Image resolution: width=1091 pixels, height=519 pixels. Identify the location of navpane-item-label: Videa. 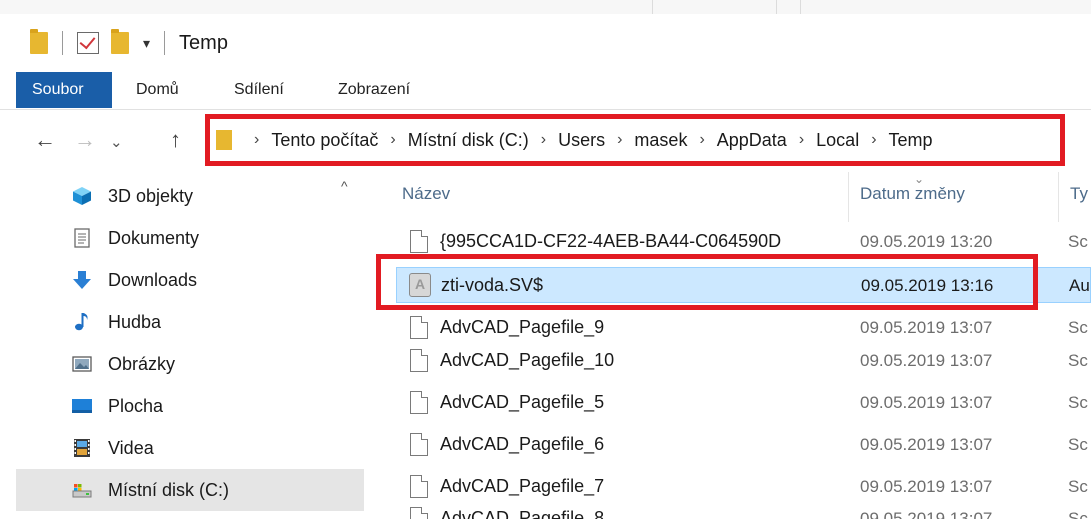
(131, 447).